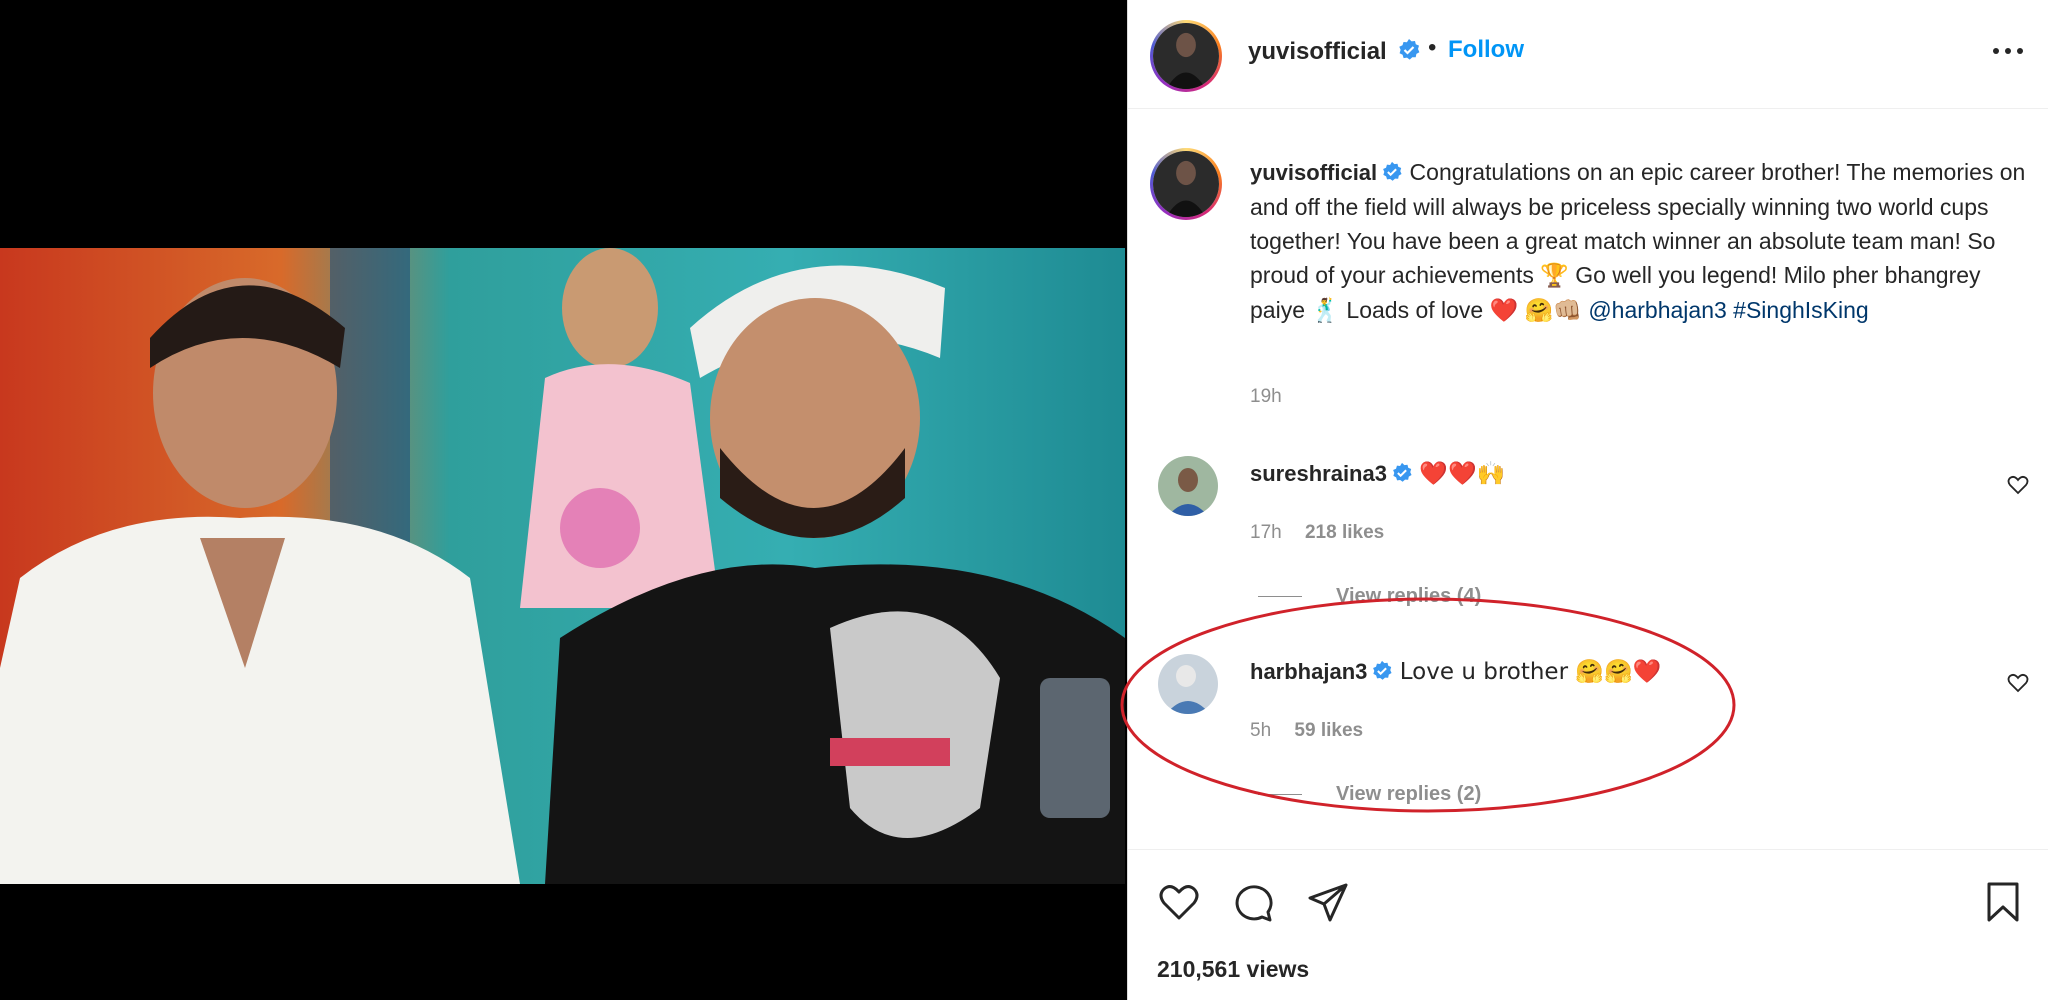  Describe the element at coordinates (1260, 730) in the screenshot. I see `comment-time: 5h` at that location.